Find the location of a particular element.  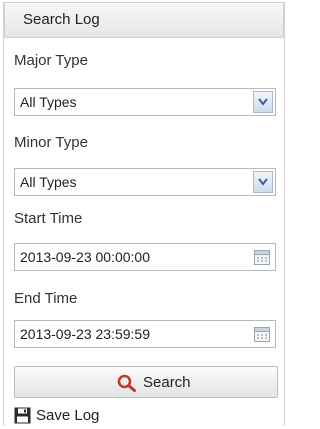

minor-type-value: All Types is located at coordinates (48, 182).